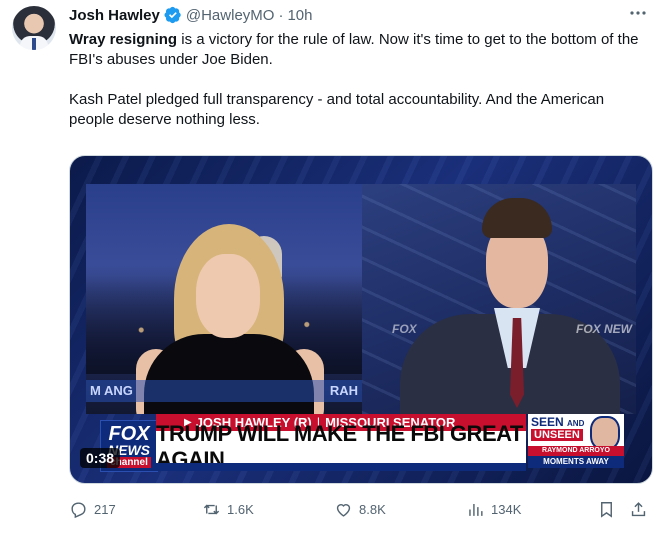 This screenshot has width=670, height=537. What do you see at coordinates (240, 509) in the screenshot?
I see `repost-count: 1.6K` at bounding box center [240, 509].